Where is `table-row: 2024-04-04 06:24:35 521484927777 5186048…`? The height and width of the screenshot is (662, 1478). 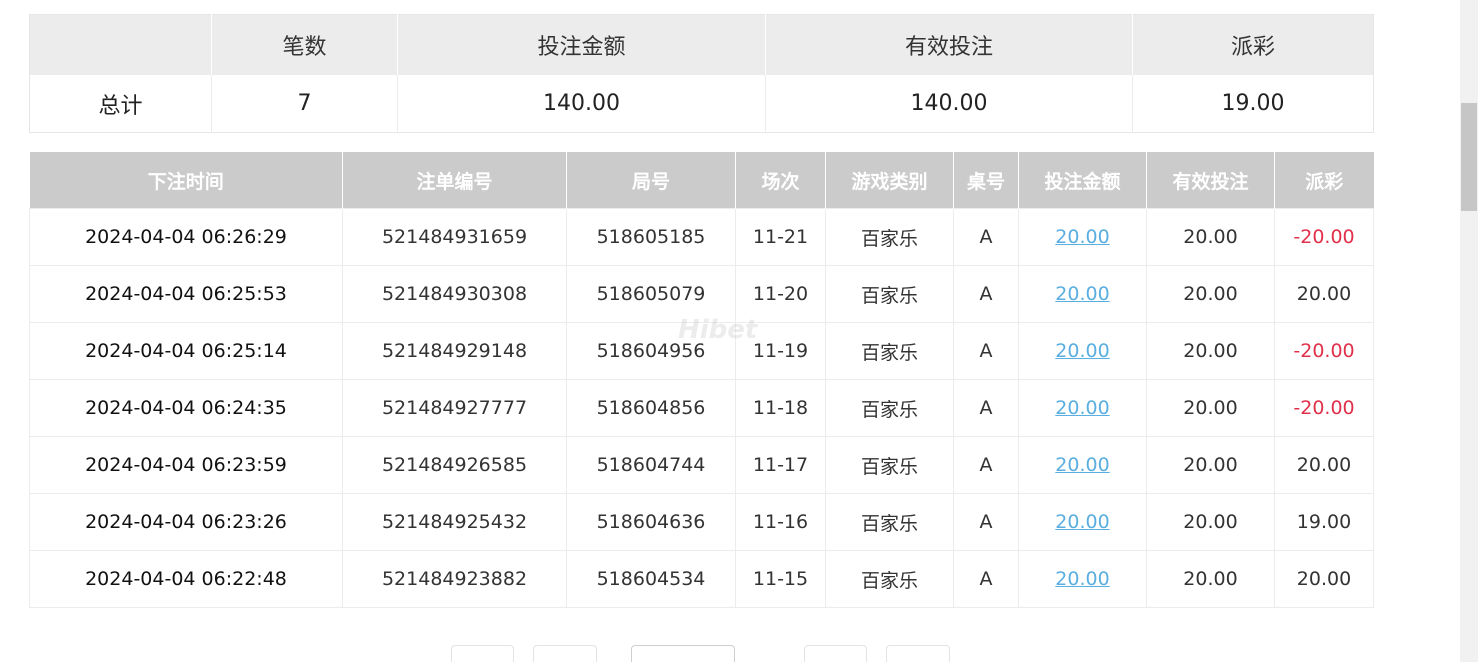 table-row: 2024-04-04 06:24:35 521484927777 5186048… is located at coordinates (701, 408).